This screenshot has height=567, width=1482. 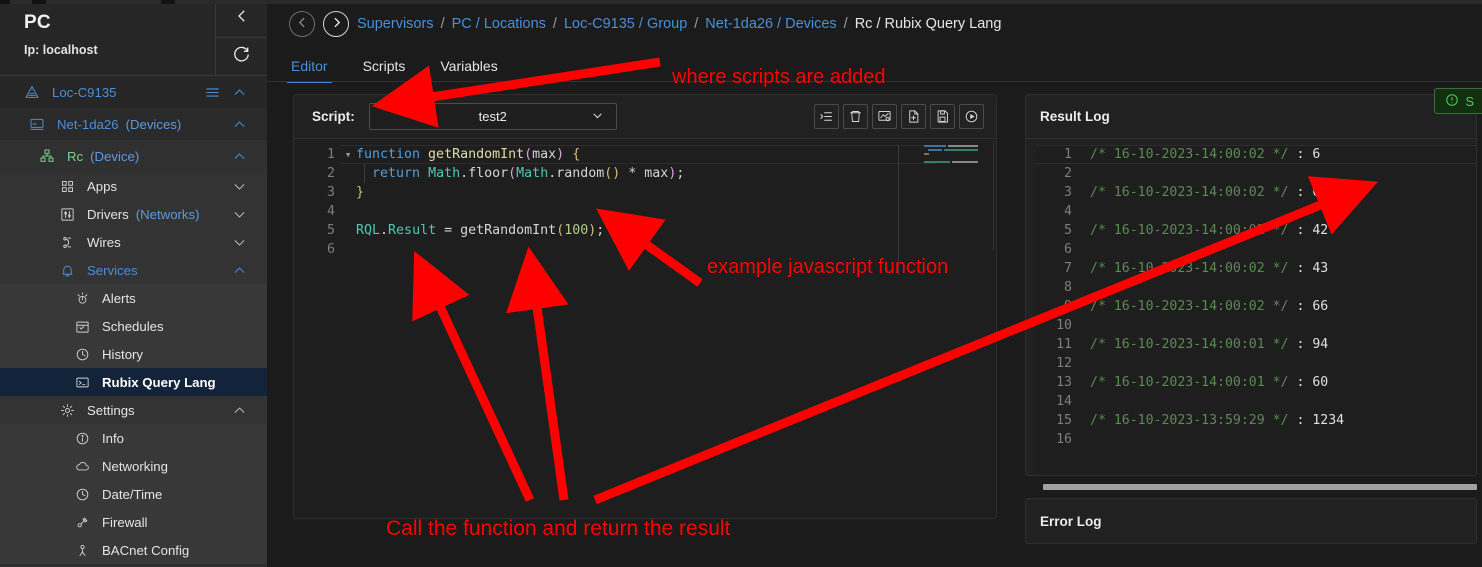 I want to click on code-minimap, so click(x=956, y=163).